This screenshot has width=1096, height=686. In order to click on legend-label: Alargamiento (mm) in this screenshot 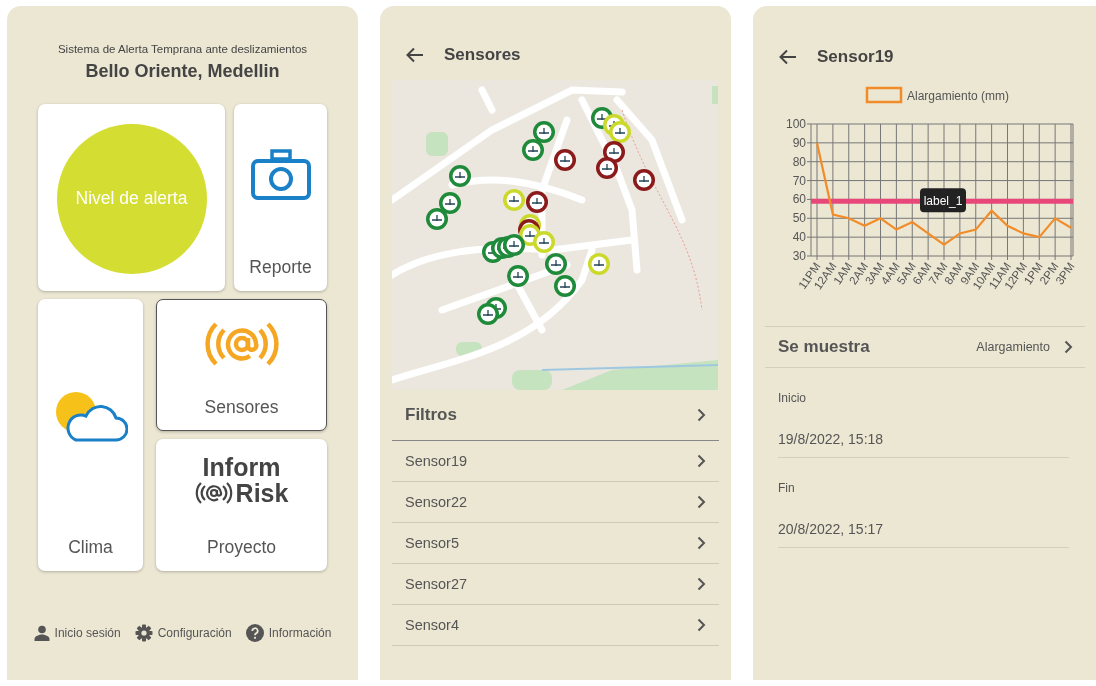, I will do `click(958, 96)`.